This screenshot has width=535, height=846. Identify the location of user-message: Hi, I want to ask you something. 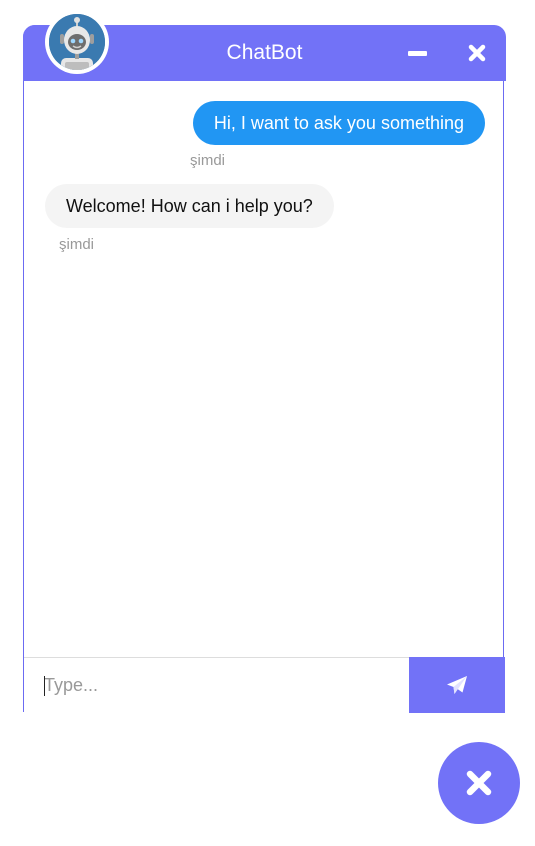
(338, 123).